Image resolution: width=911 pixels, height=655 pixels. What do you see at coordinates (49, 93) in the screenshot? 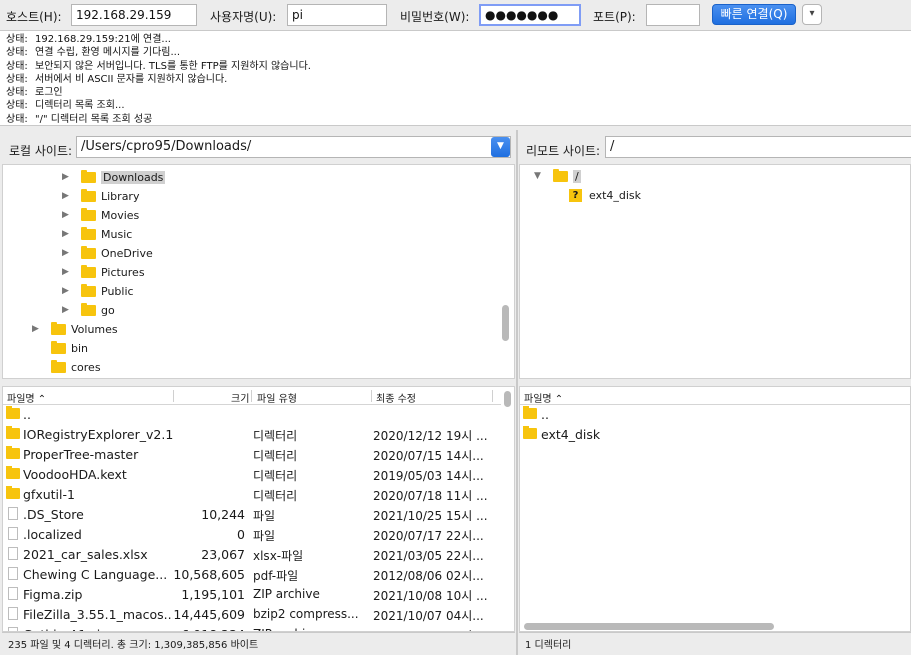
I see `log-message: 로그인` at bounding box center [49, 93].